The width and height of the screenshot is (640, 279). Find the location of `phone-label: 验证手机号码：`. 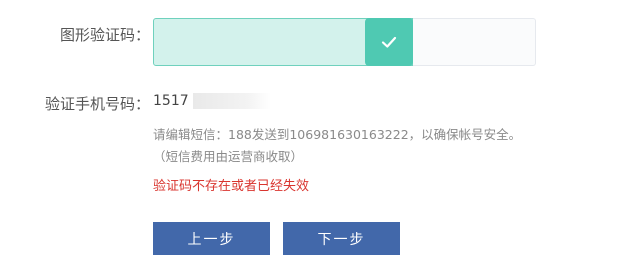

phone-label: 验证手机号码： is located at coordinates (97, 104).